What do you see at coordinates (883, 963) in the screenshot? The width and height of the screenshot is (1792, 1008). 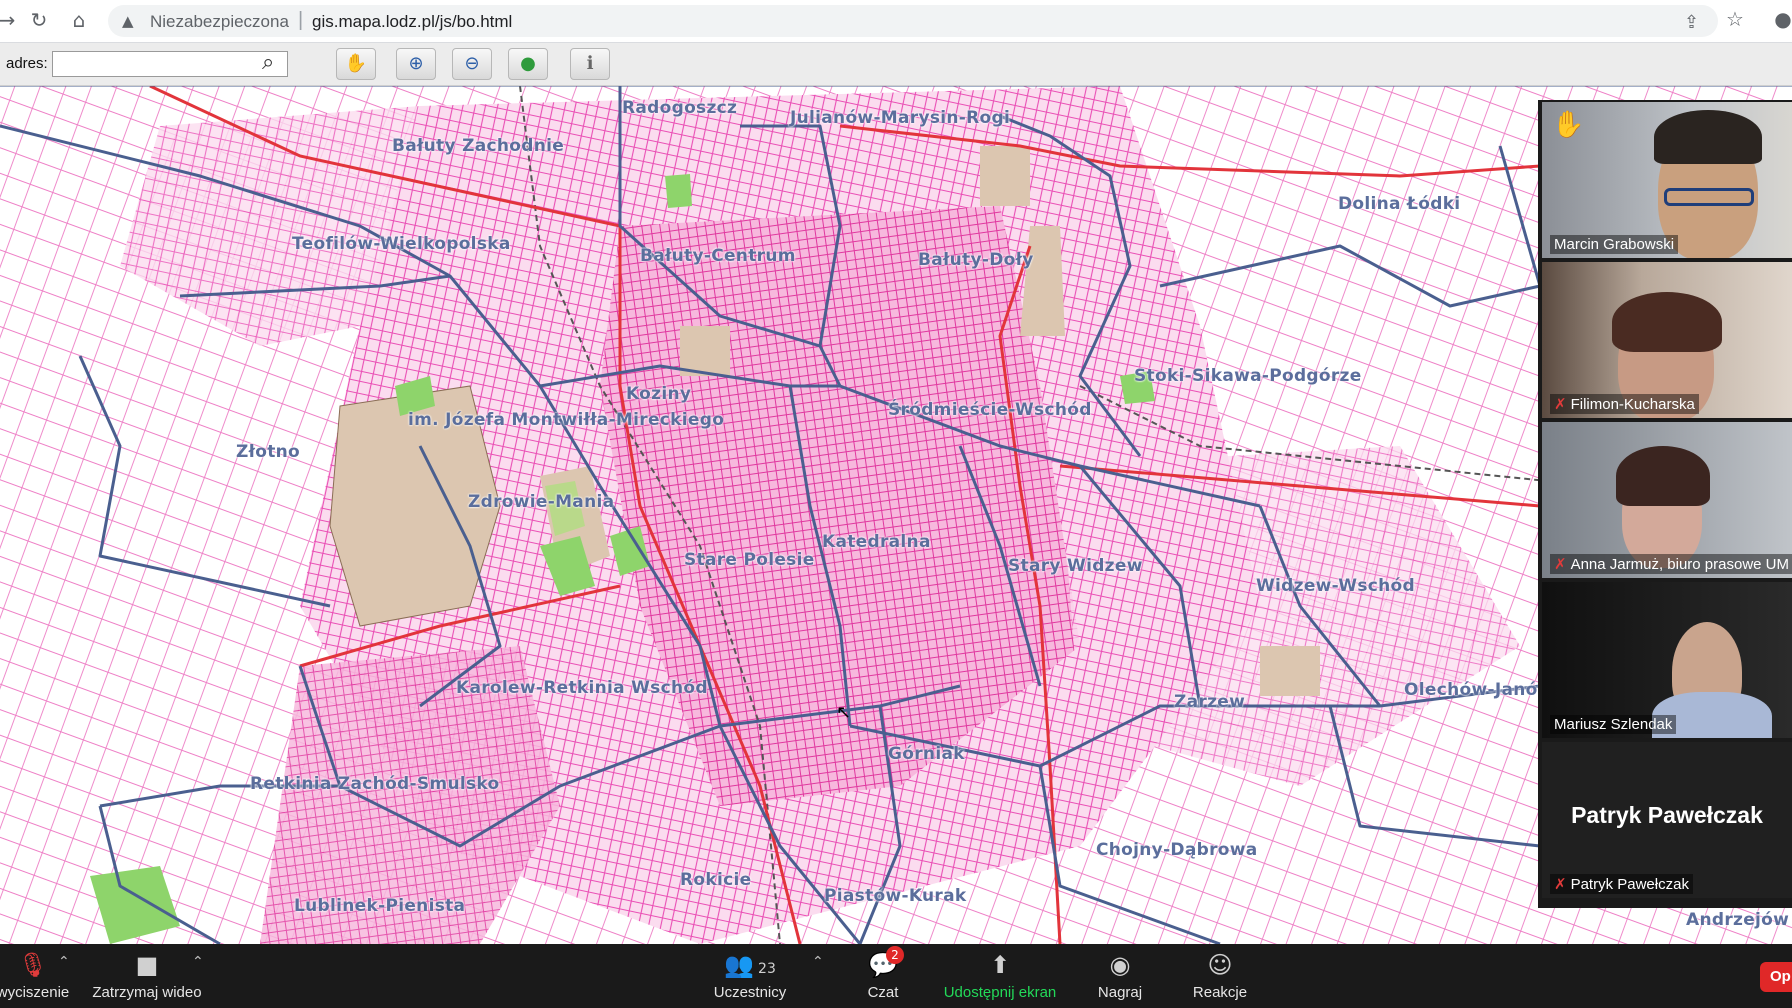 I see `chat-icon: 💬 2` at bounding box center [883, 963].